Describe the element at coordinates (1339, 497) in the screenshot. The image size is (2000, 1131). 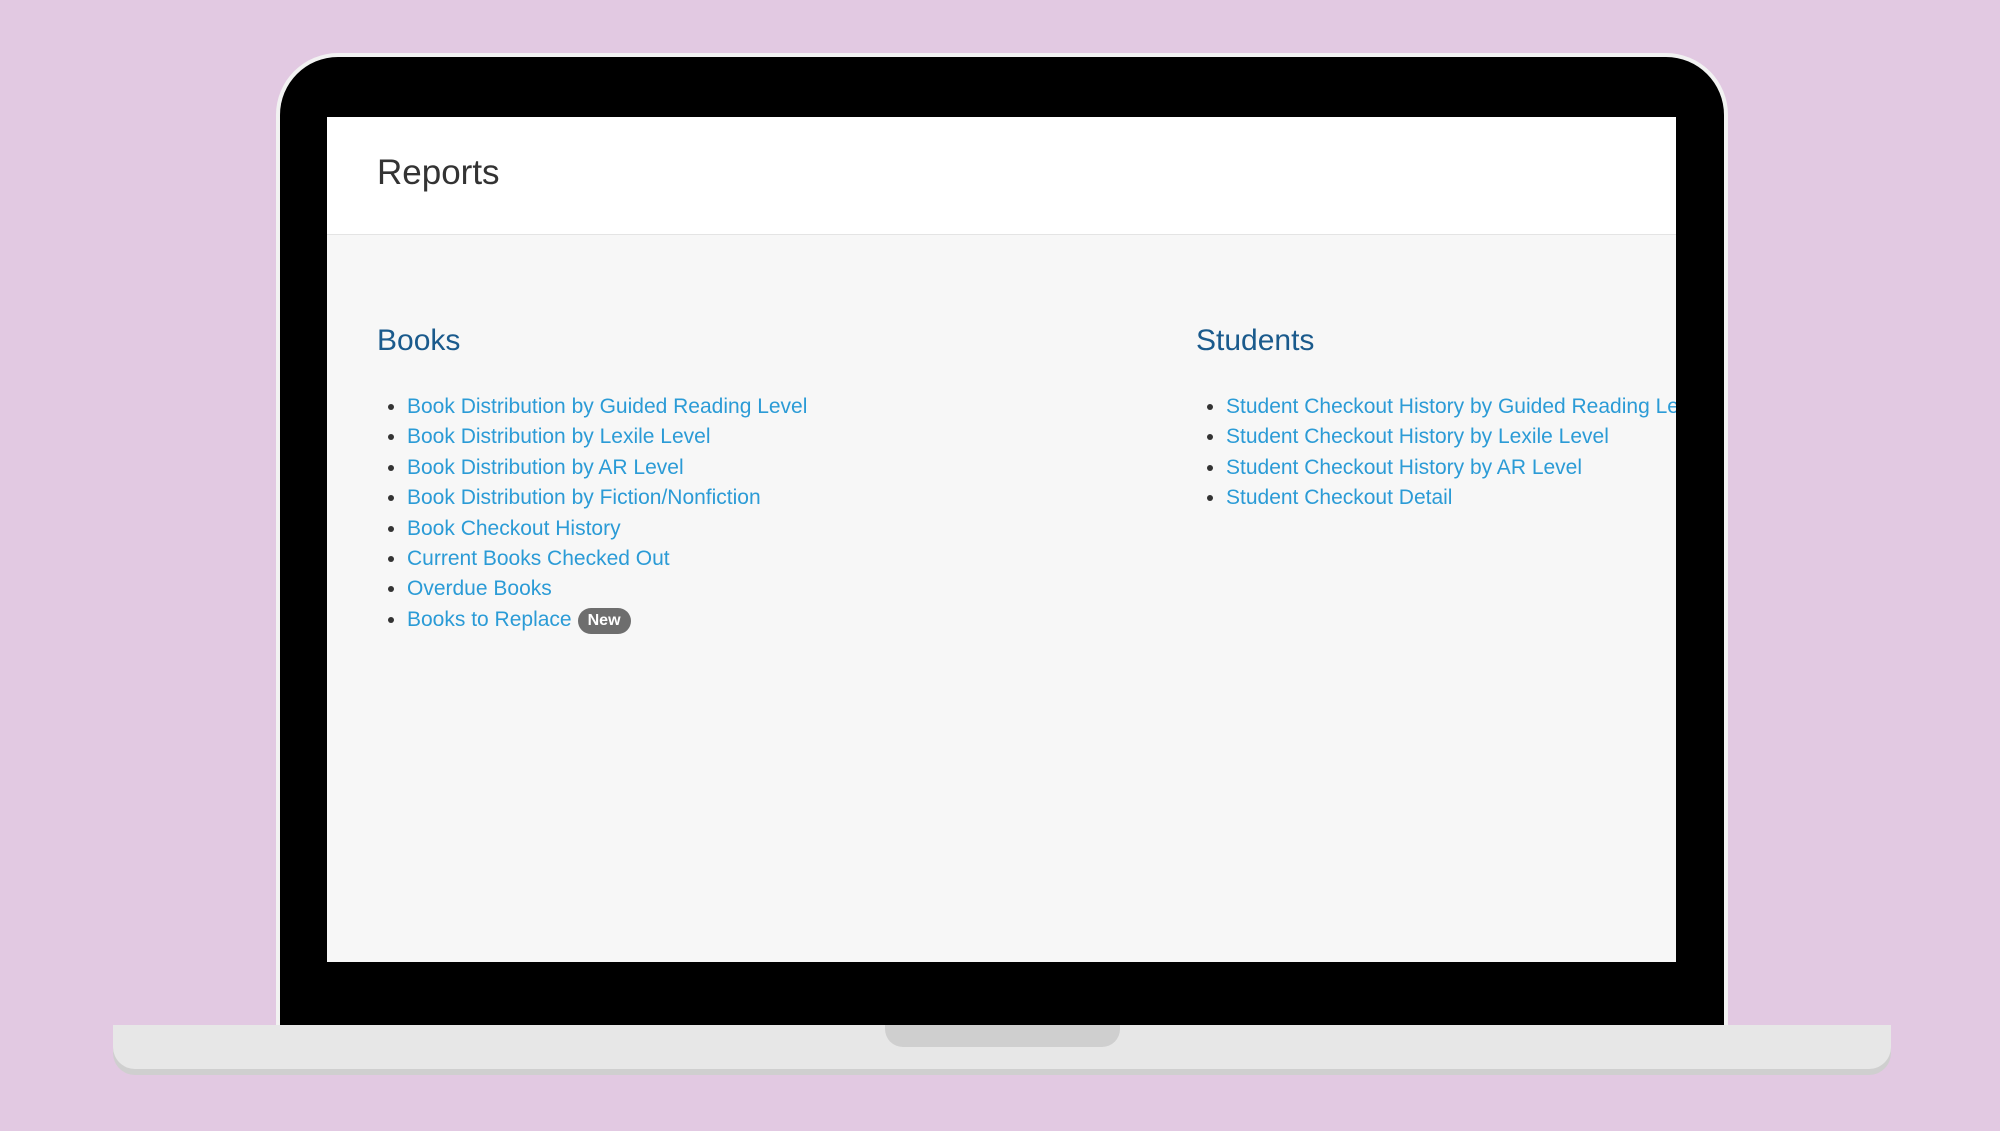
I see `report-link-student-checkout-detail: Student Checkout Detail` at that location.